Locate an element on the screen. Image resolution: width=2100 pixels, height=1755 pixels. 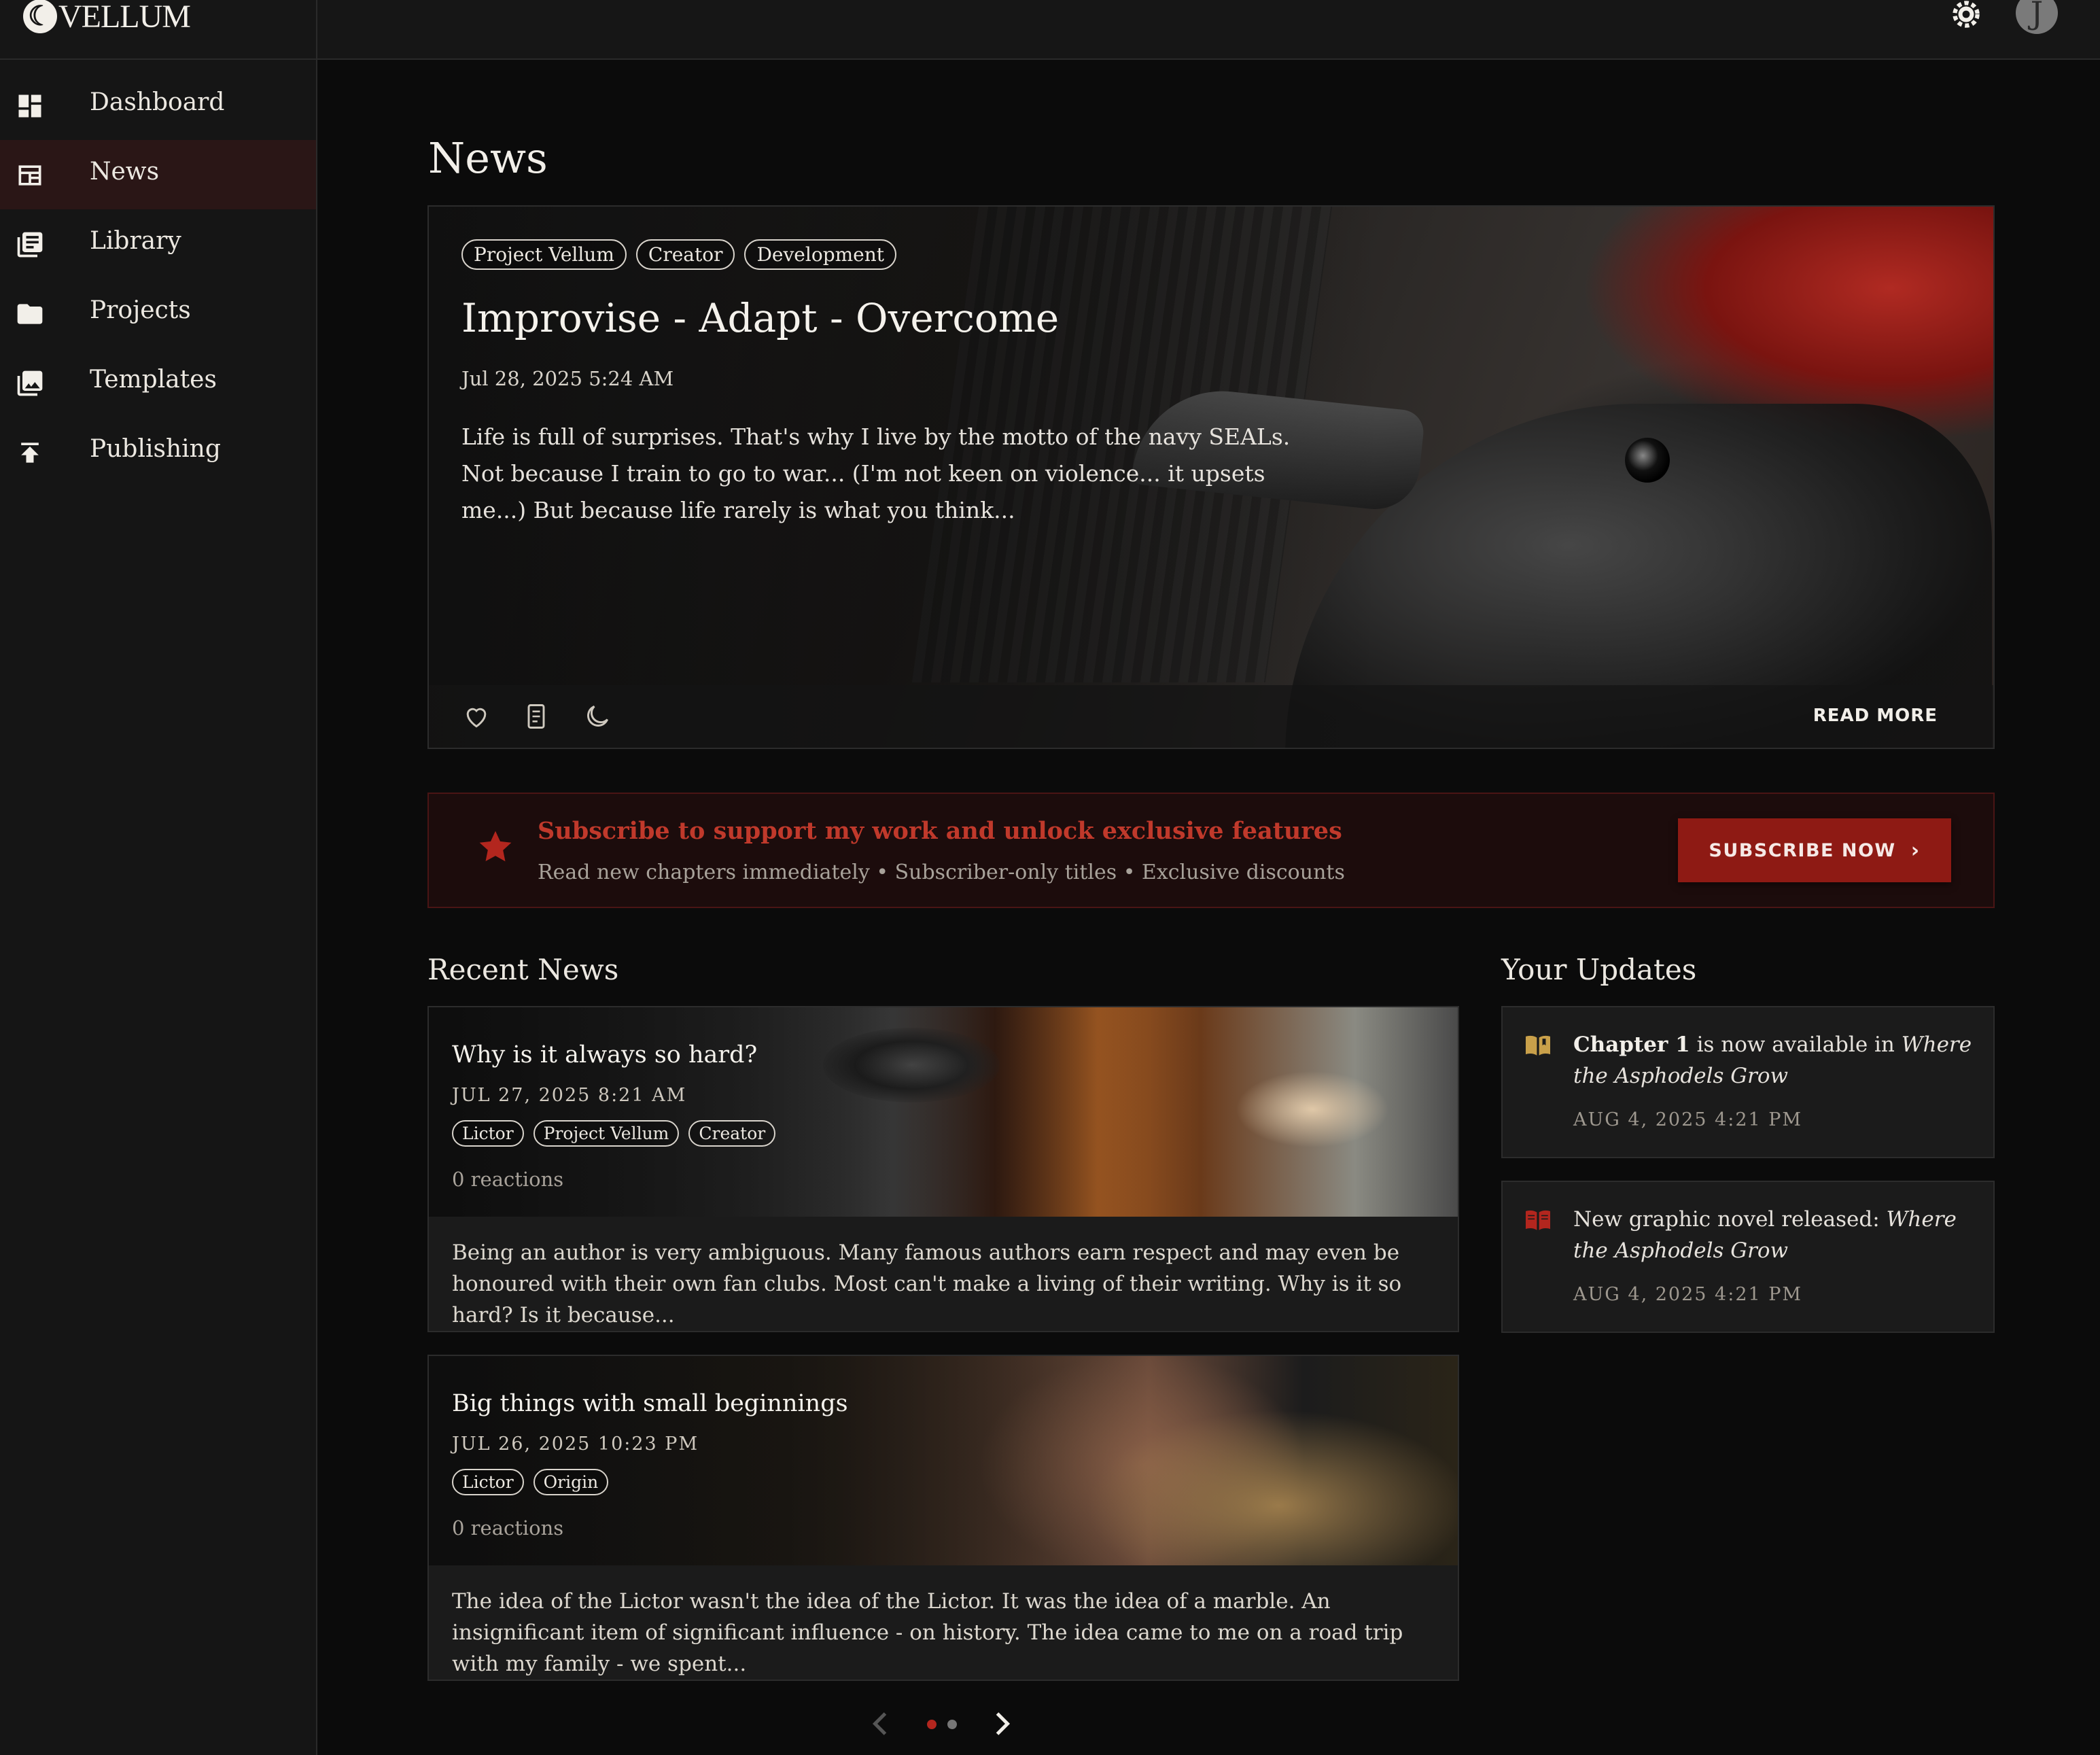
subscribe-button-label: SUBSCRIBE NOW is located at coordinates (1802, 850).